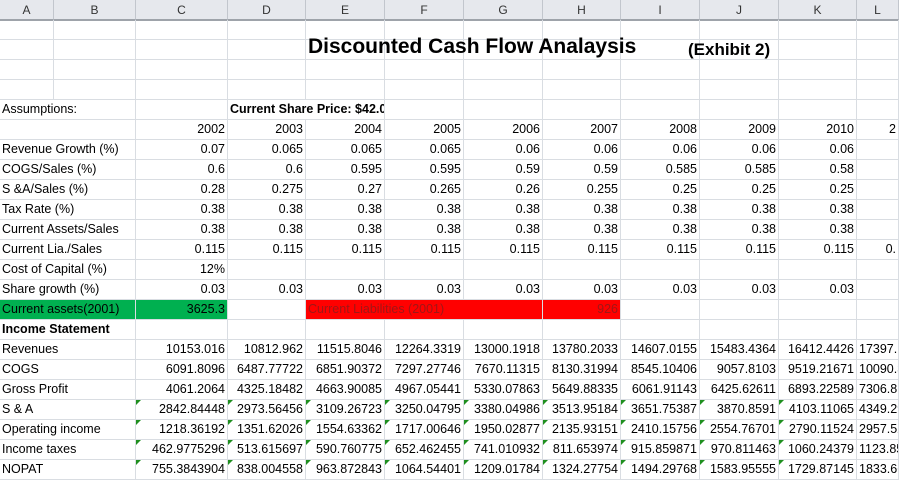 The height and width of the screenshot is (480, 899). What do you see at coordinates (182, 389) in the screenshot?
I see `income-value: 4061.2064` at bounding box center [182, 389].